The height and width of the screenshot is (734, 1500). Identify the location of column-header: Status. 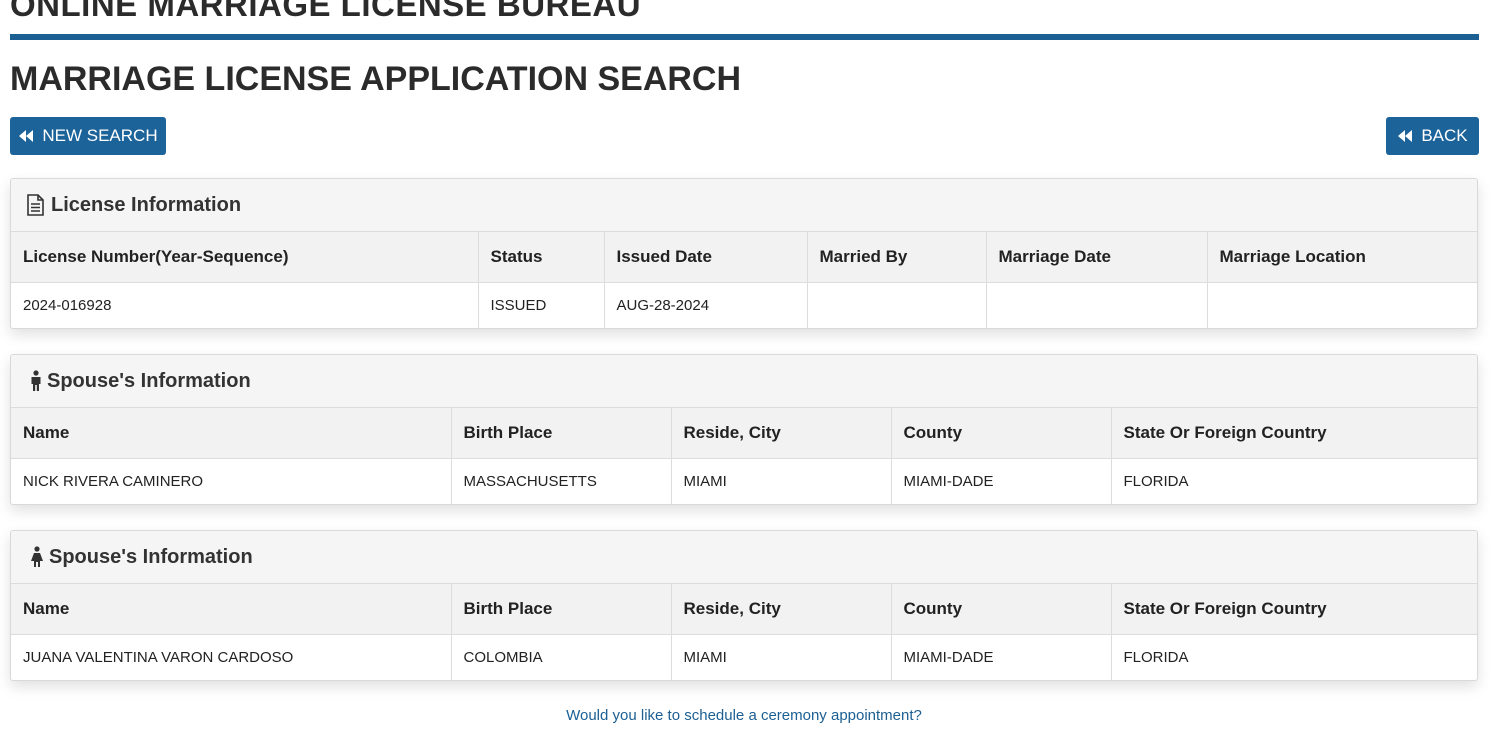
(541, 257).